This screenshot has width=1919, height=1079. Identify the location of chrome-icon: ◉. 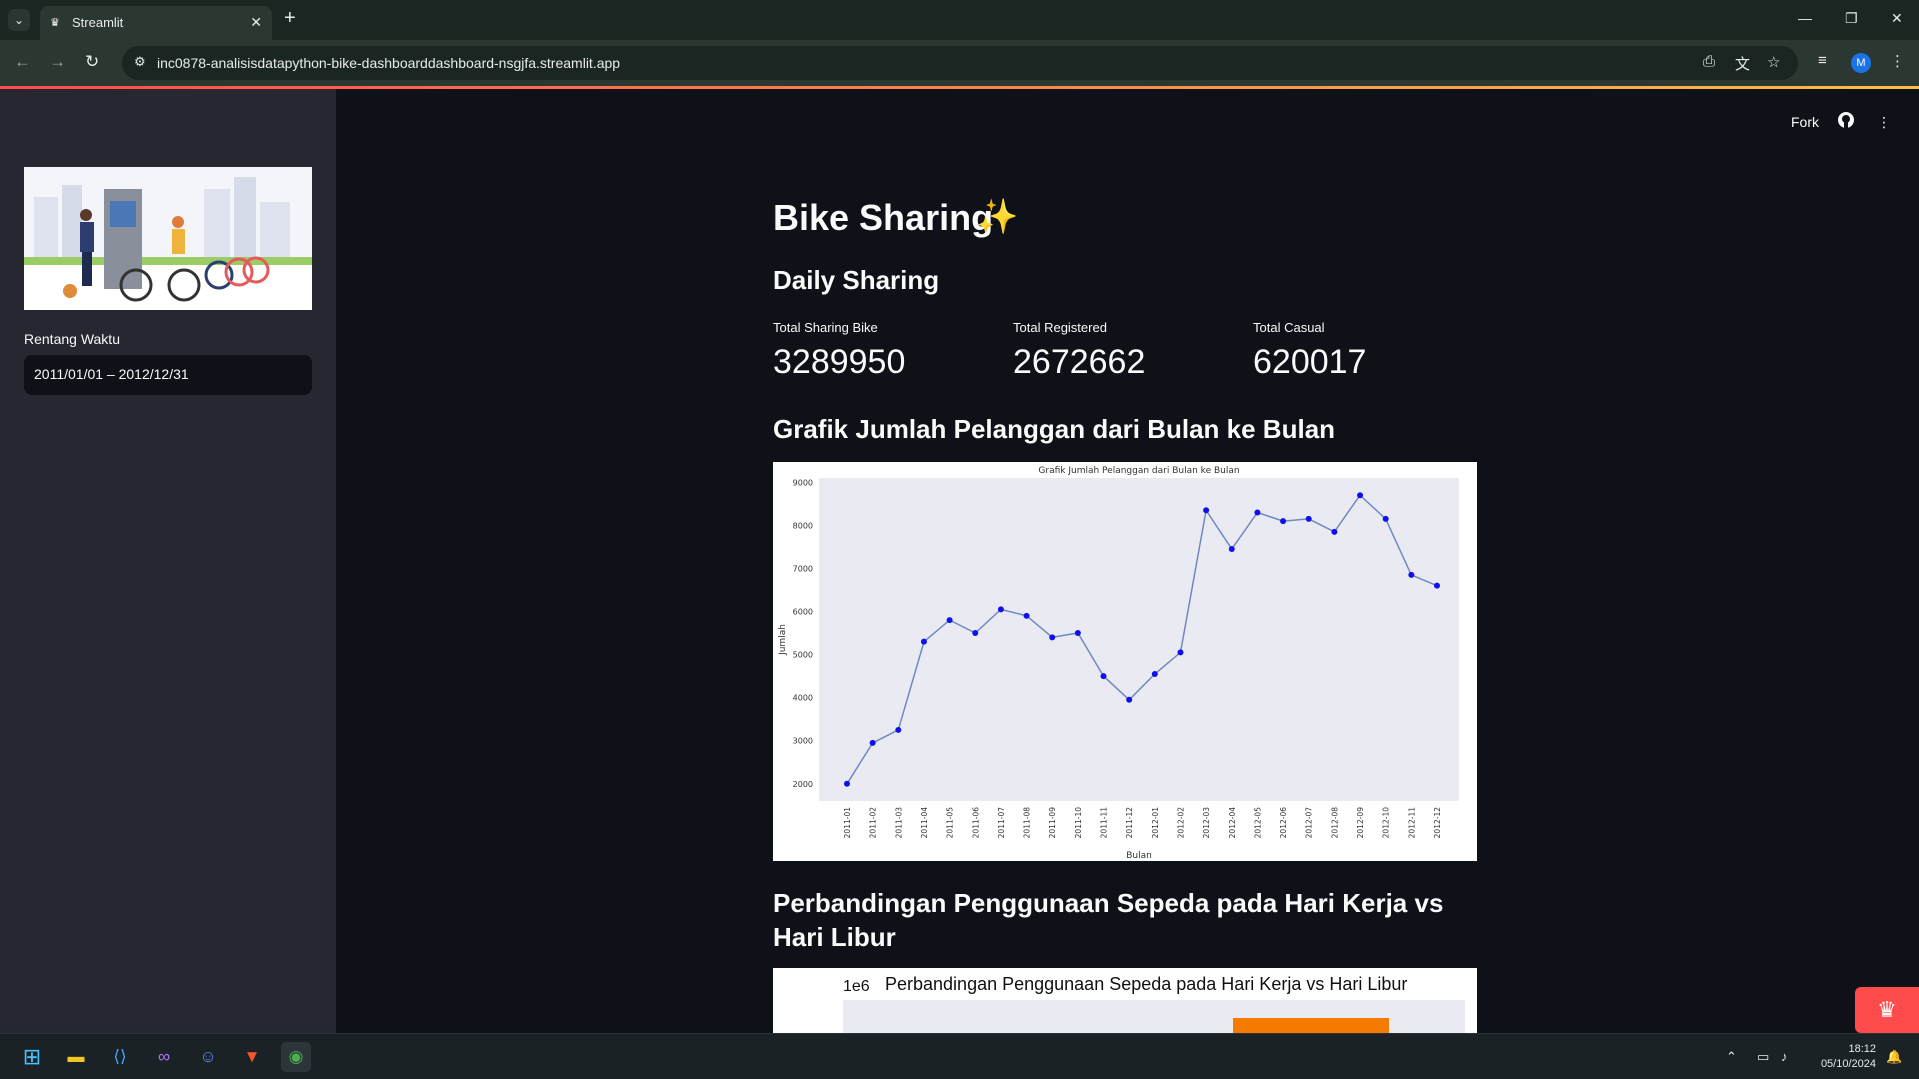
(296, 1057).